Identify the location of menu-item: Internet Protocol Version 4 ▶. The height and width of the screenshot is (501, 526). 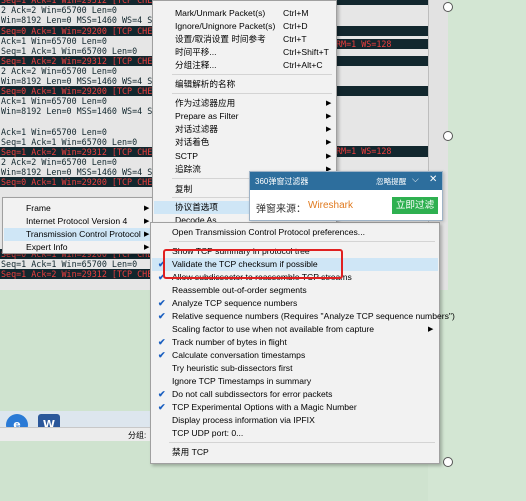
(79, 221).